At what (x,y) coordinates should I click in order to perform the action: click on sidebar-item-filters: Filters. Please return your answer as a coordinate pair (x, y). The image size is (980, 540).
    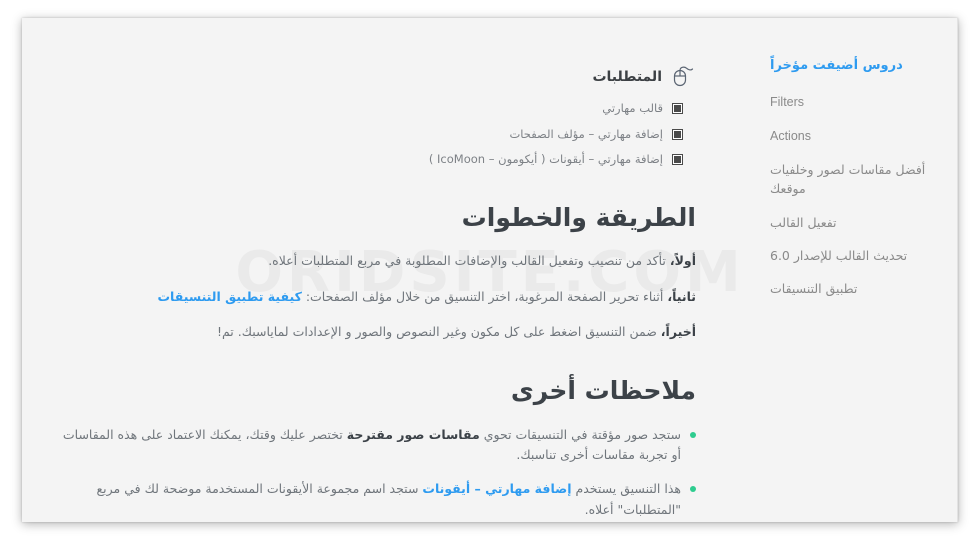
    Looking at the image, I should click on (856, 102).